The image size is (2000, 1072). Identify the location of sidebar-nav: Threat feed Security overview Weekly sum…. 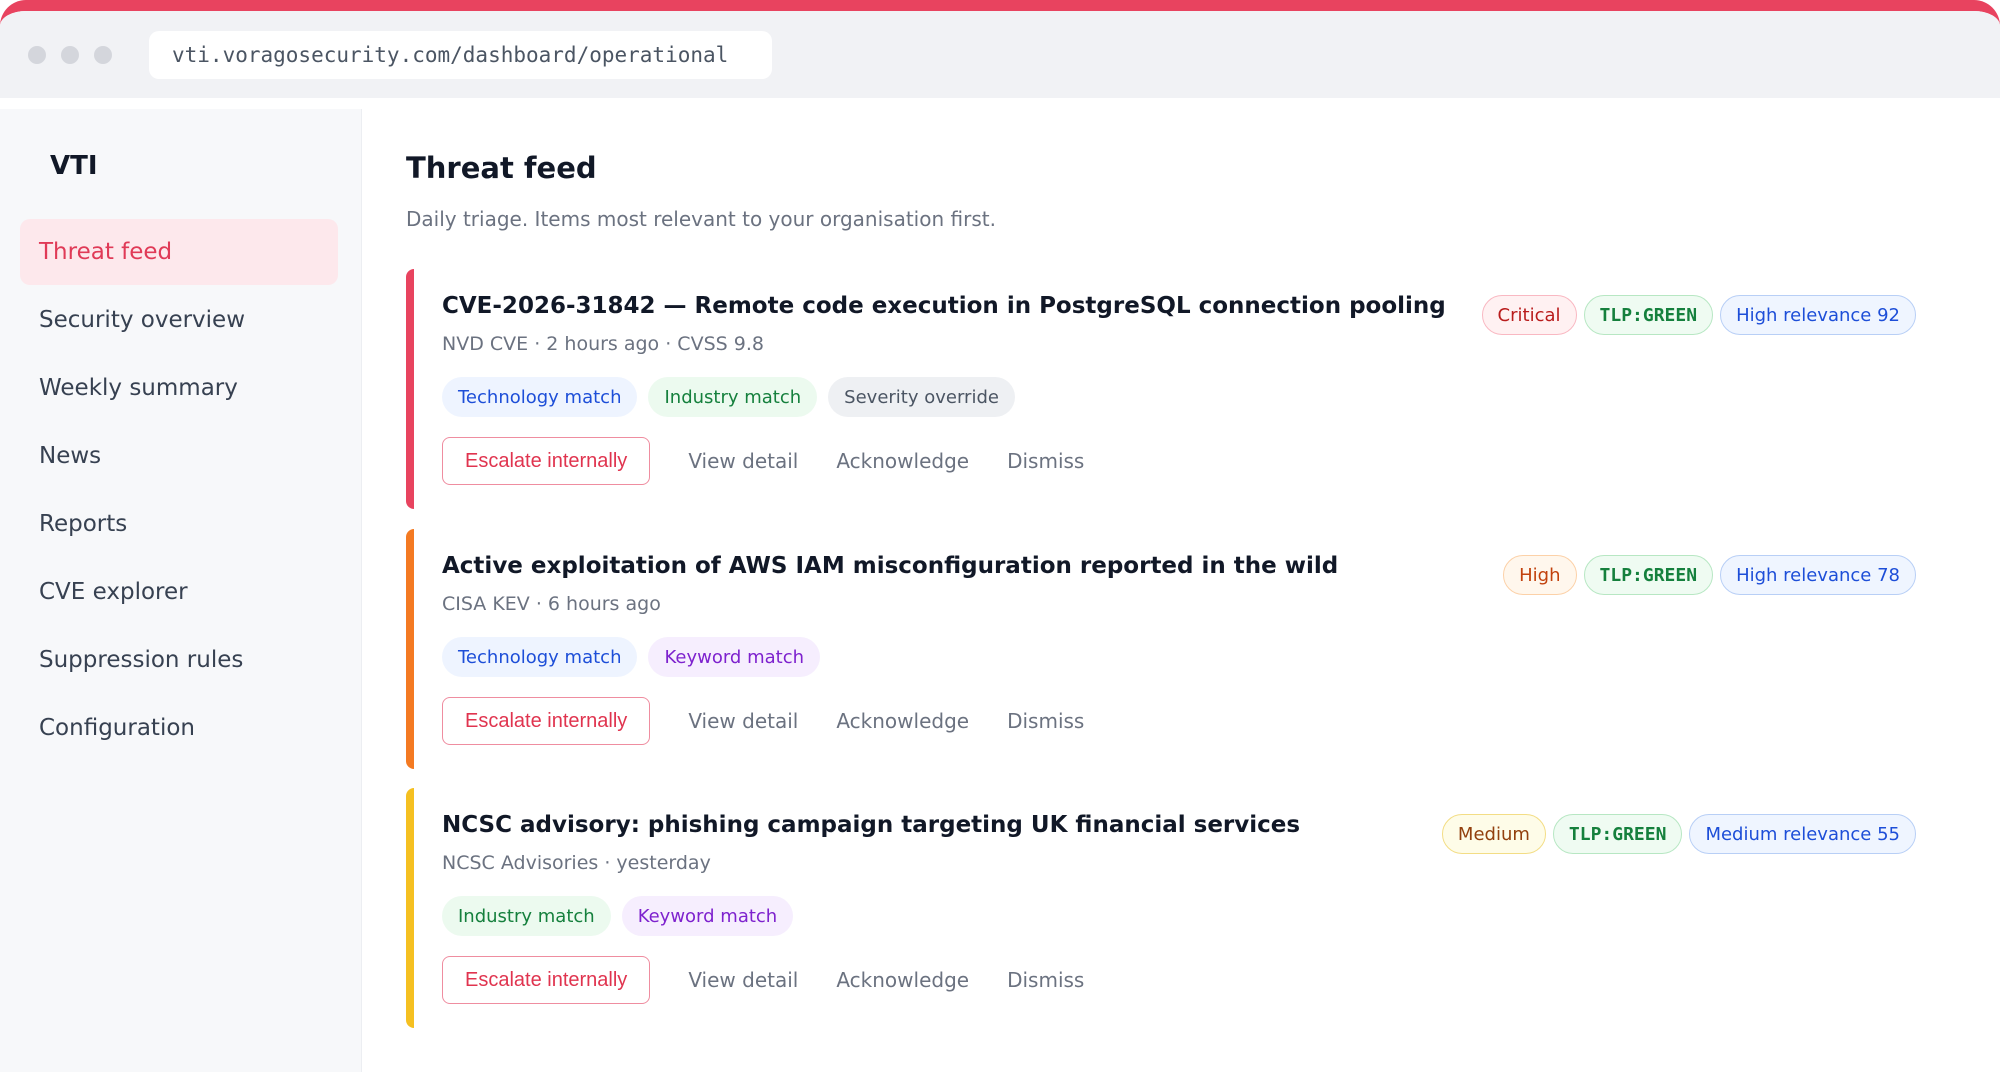
(179, 491).